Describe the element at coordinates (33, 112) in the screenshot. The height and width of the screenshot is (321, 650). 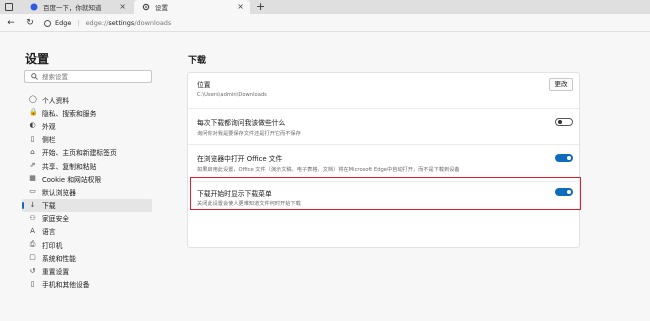
I see `lock-icon: 🔒` at that location.